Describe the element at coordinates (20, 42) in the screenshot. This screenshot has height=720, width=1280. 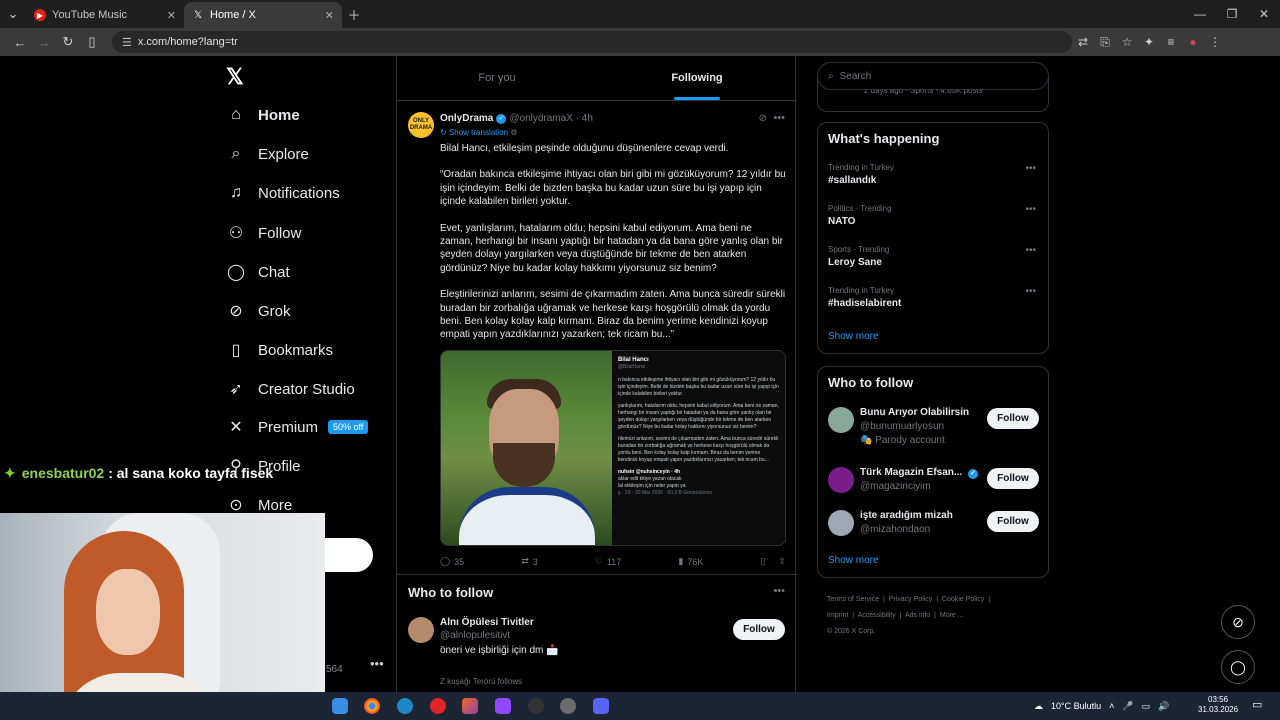
I see `back-icon: ←` at that location.